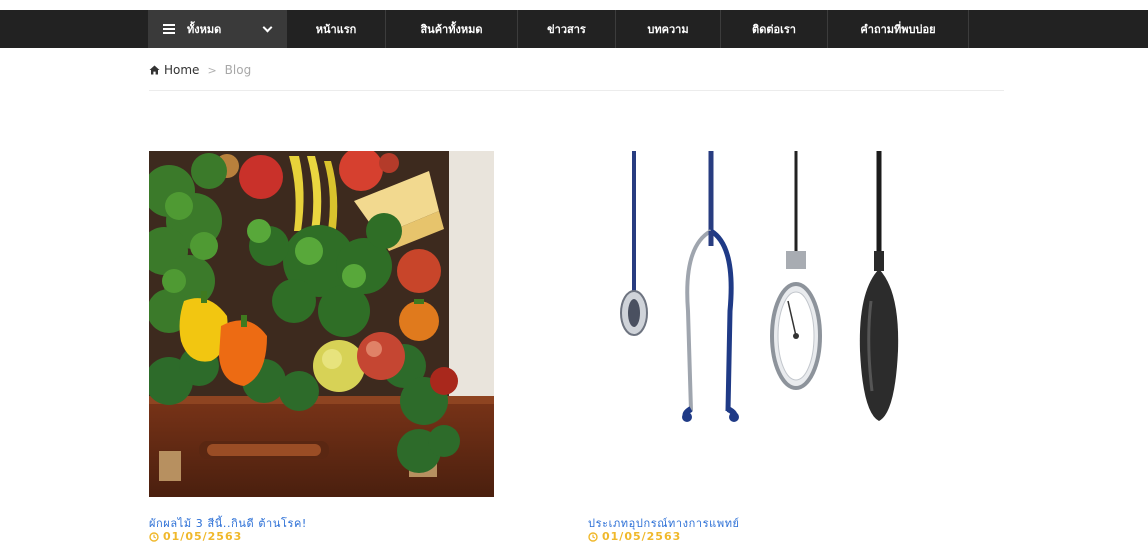  What do you see at coordinates (336, 29) in the screenshot?
I see `nav-item-home: หน้าแรก` at bounding box center [336, 29].